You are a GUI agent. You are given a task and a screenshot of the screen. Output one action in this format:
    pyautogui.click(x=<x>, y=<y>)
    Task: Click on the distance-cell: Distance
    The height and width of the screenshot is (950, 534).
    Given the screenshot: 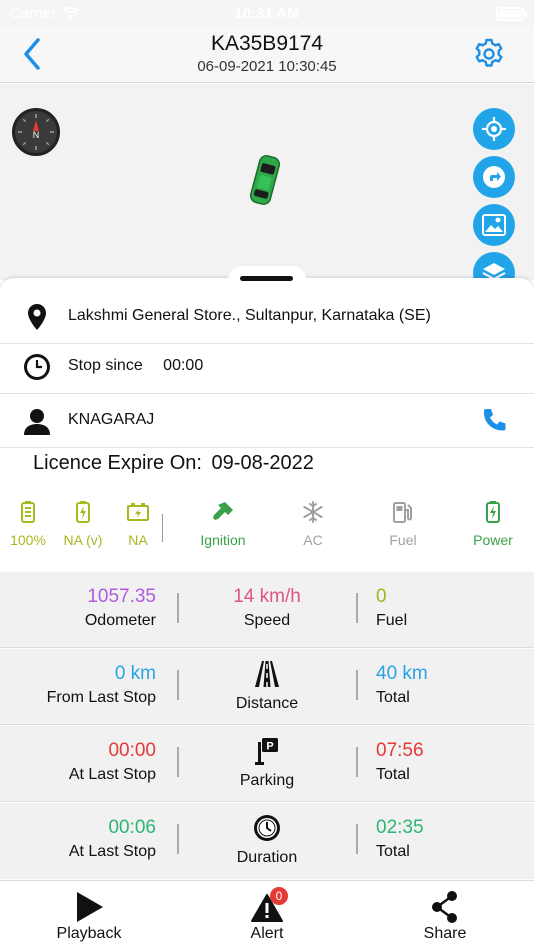 What is the action you would take?
    pyautogui.click(x=267, y=687)
    